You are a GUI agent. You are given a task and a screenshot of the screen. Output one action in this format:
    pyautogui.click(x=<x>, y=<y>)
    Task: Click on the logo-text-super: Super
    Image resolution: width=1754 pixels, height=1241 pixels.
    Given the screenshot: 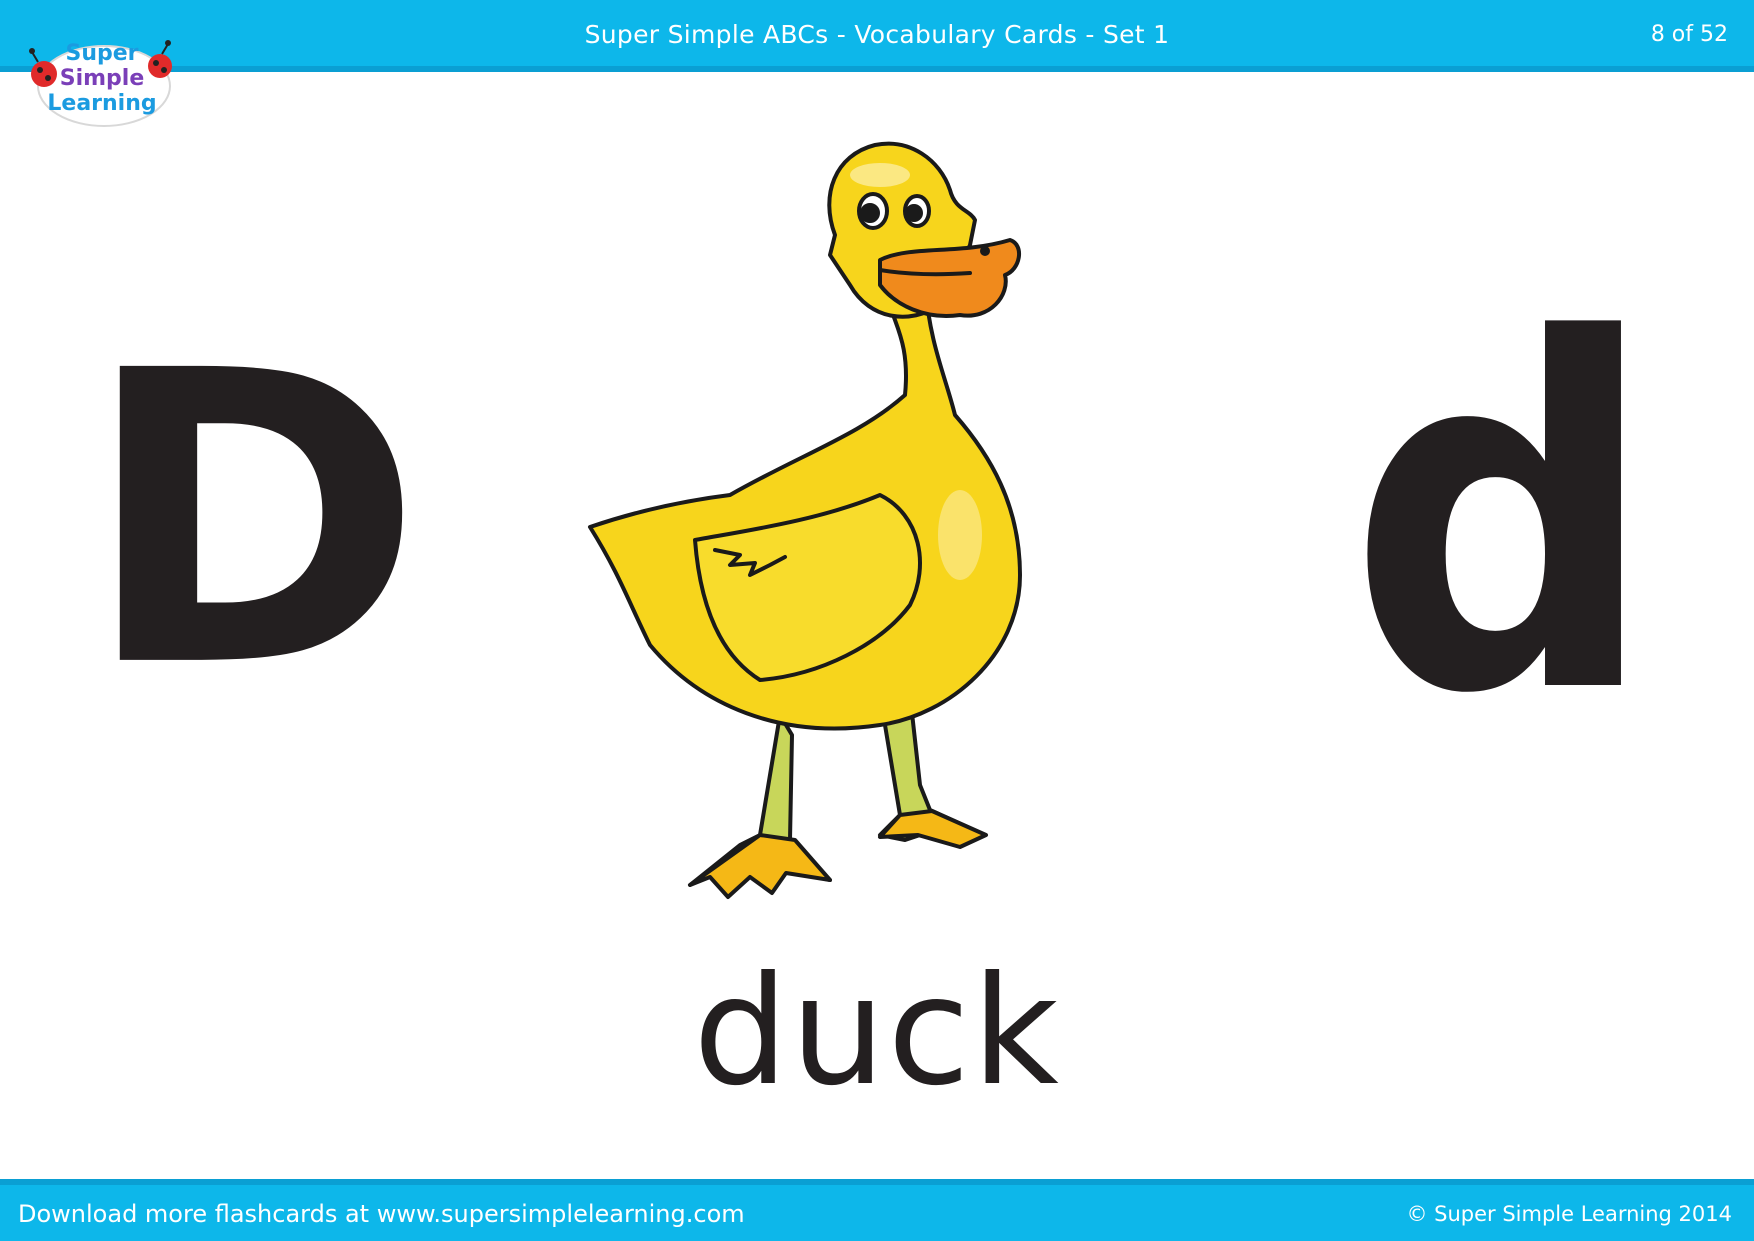 What is the action you would take?
    pyautogui.click(x=101, y=53)
    